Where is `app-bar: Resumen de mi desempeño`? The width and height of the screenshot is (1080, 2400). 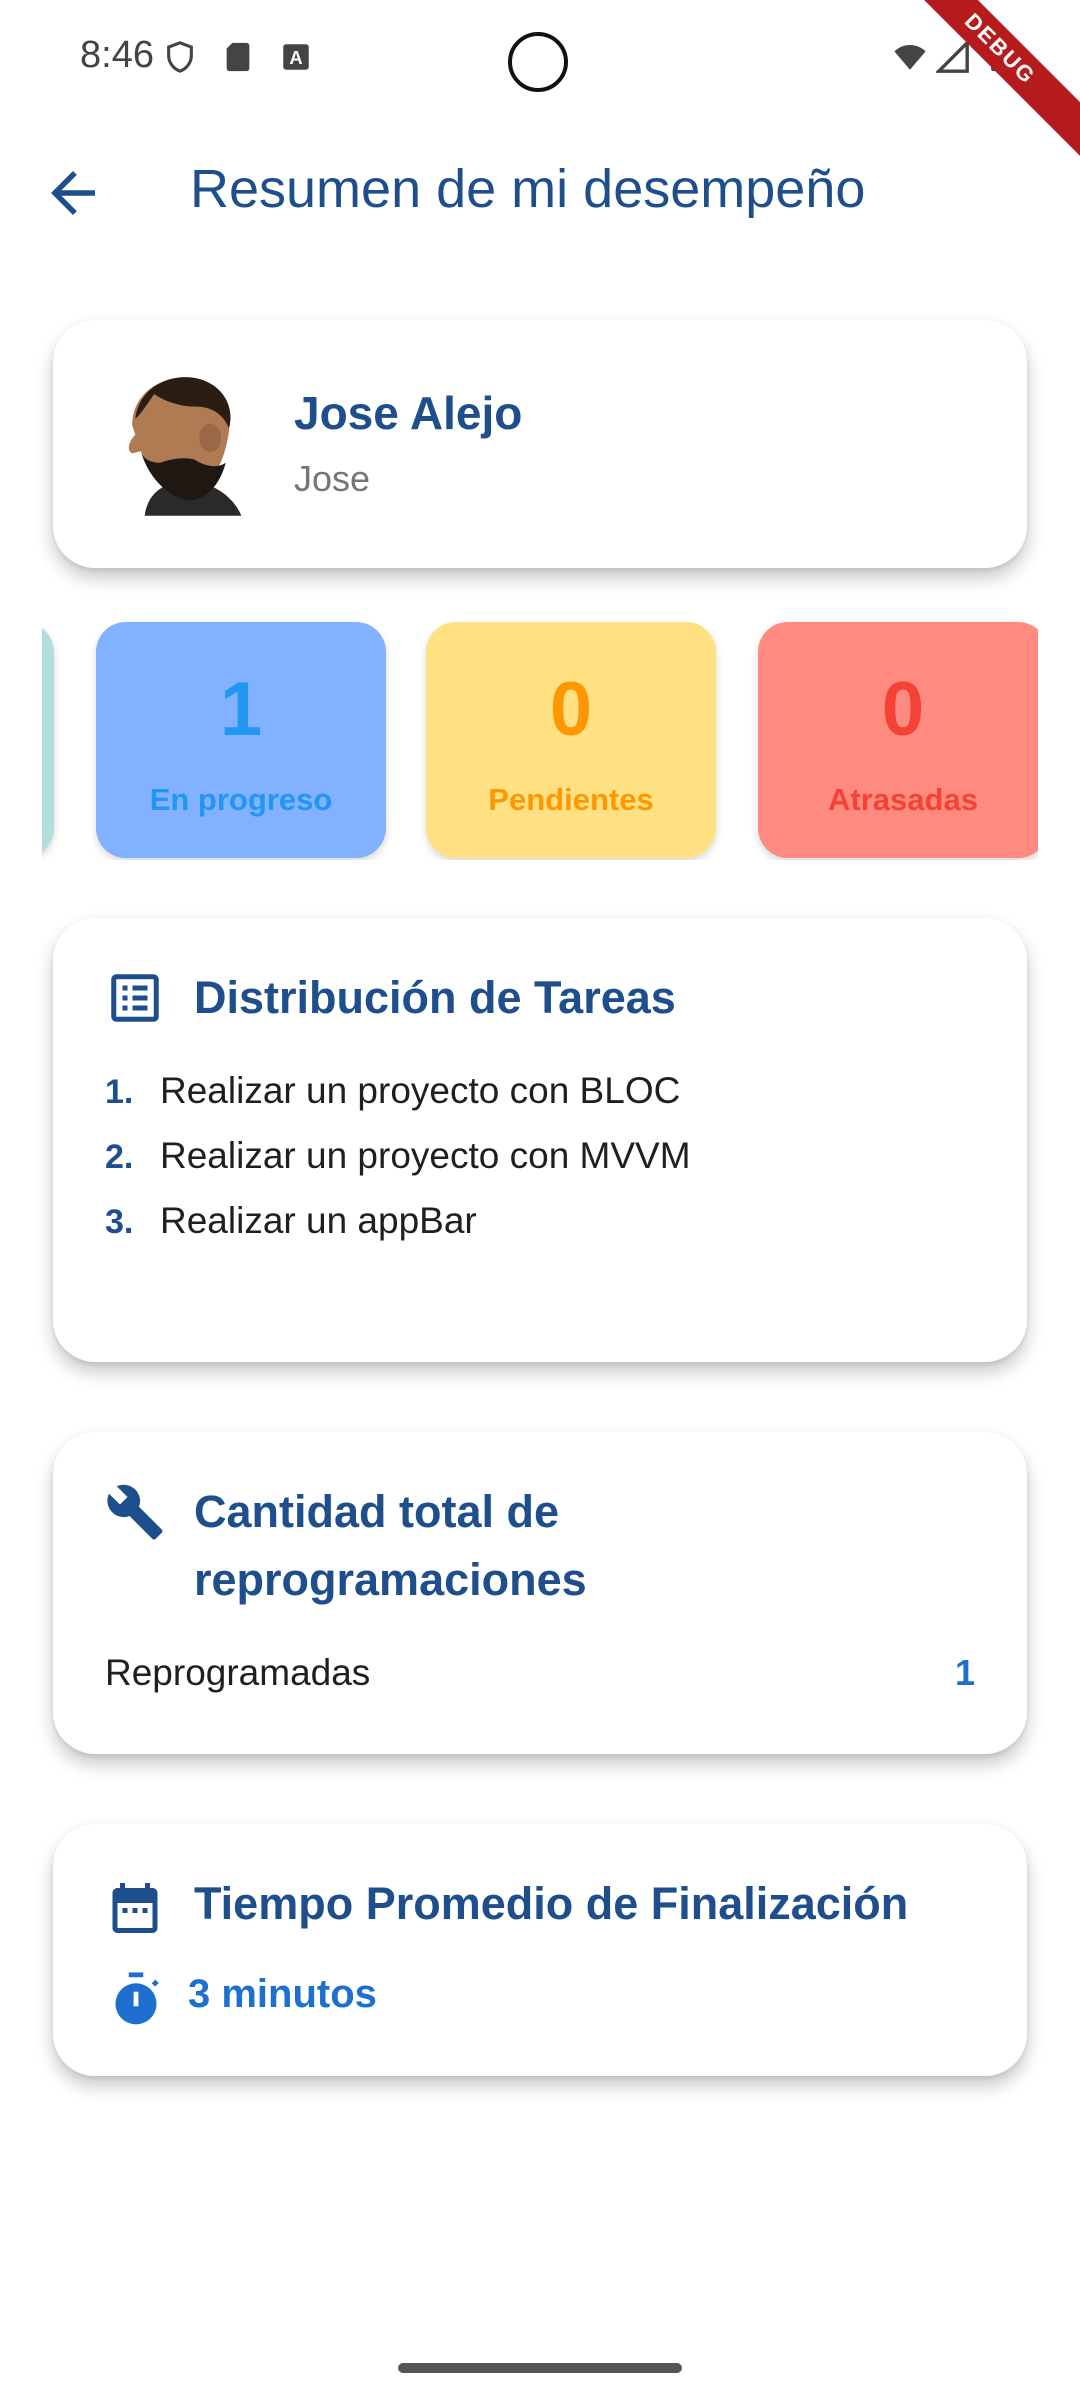
app-bar: Resumen de mi desempeño is located at coordinates (540, 190).